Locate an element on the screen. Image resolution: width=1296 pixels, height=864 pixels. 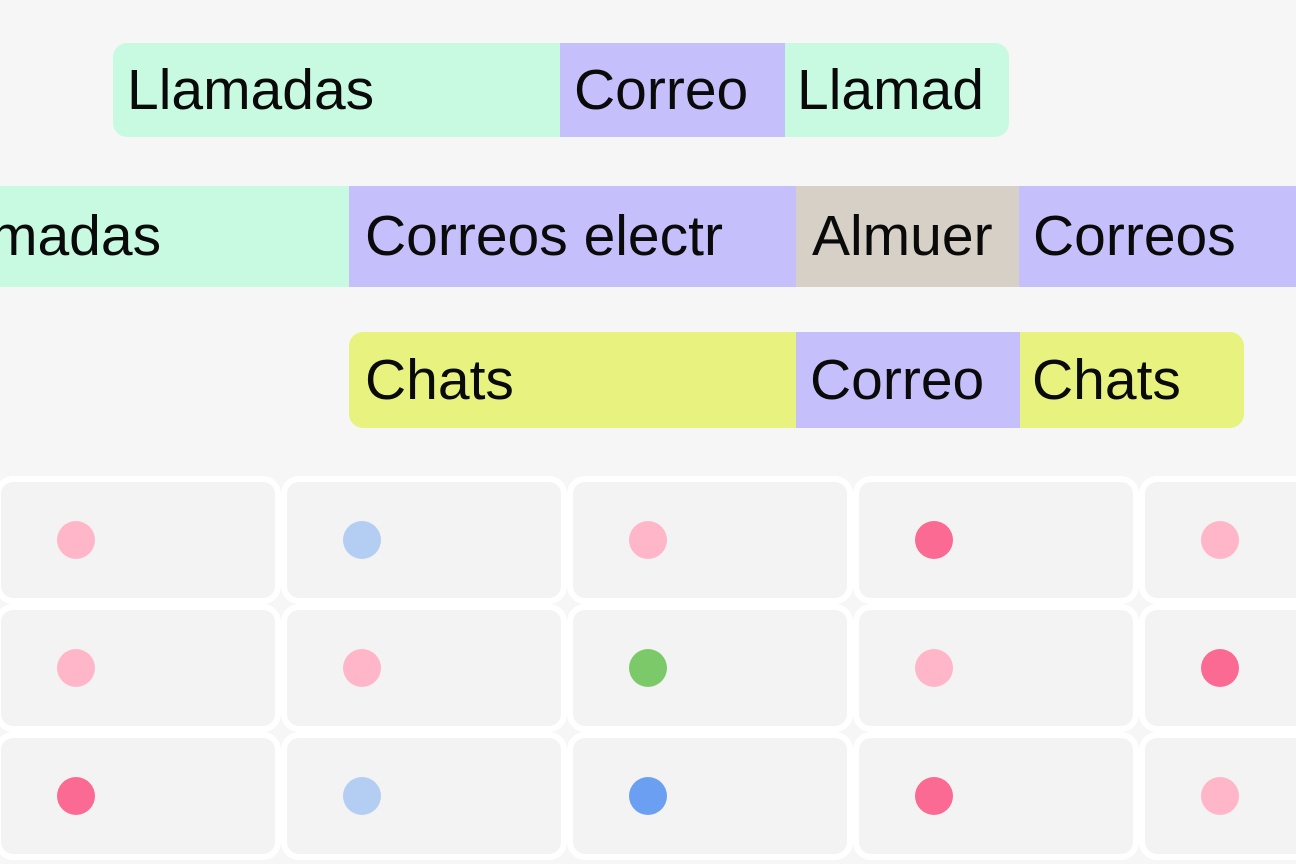
event-segment-almuerzo: Almuer is located at coordinates (907, 236).